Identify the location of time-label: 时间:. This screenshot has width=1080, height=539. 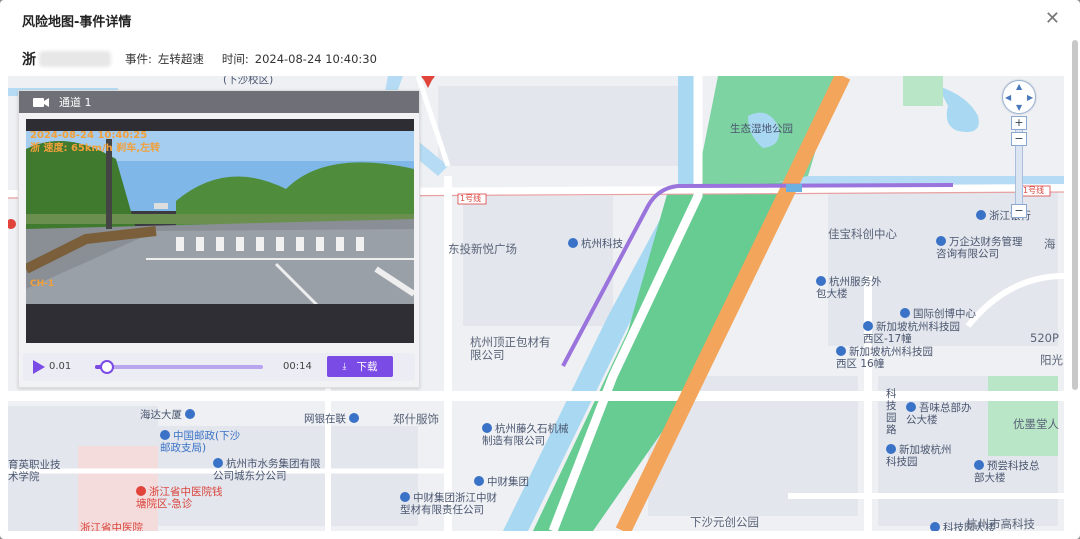
(235, 59).